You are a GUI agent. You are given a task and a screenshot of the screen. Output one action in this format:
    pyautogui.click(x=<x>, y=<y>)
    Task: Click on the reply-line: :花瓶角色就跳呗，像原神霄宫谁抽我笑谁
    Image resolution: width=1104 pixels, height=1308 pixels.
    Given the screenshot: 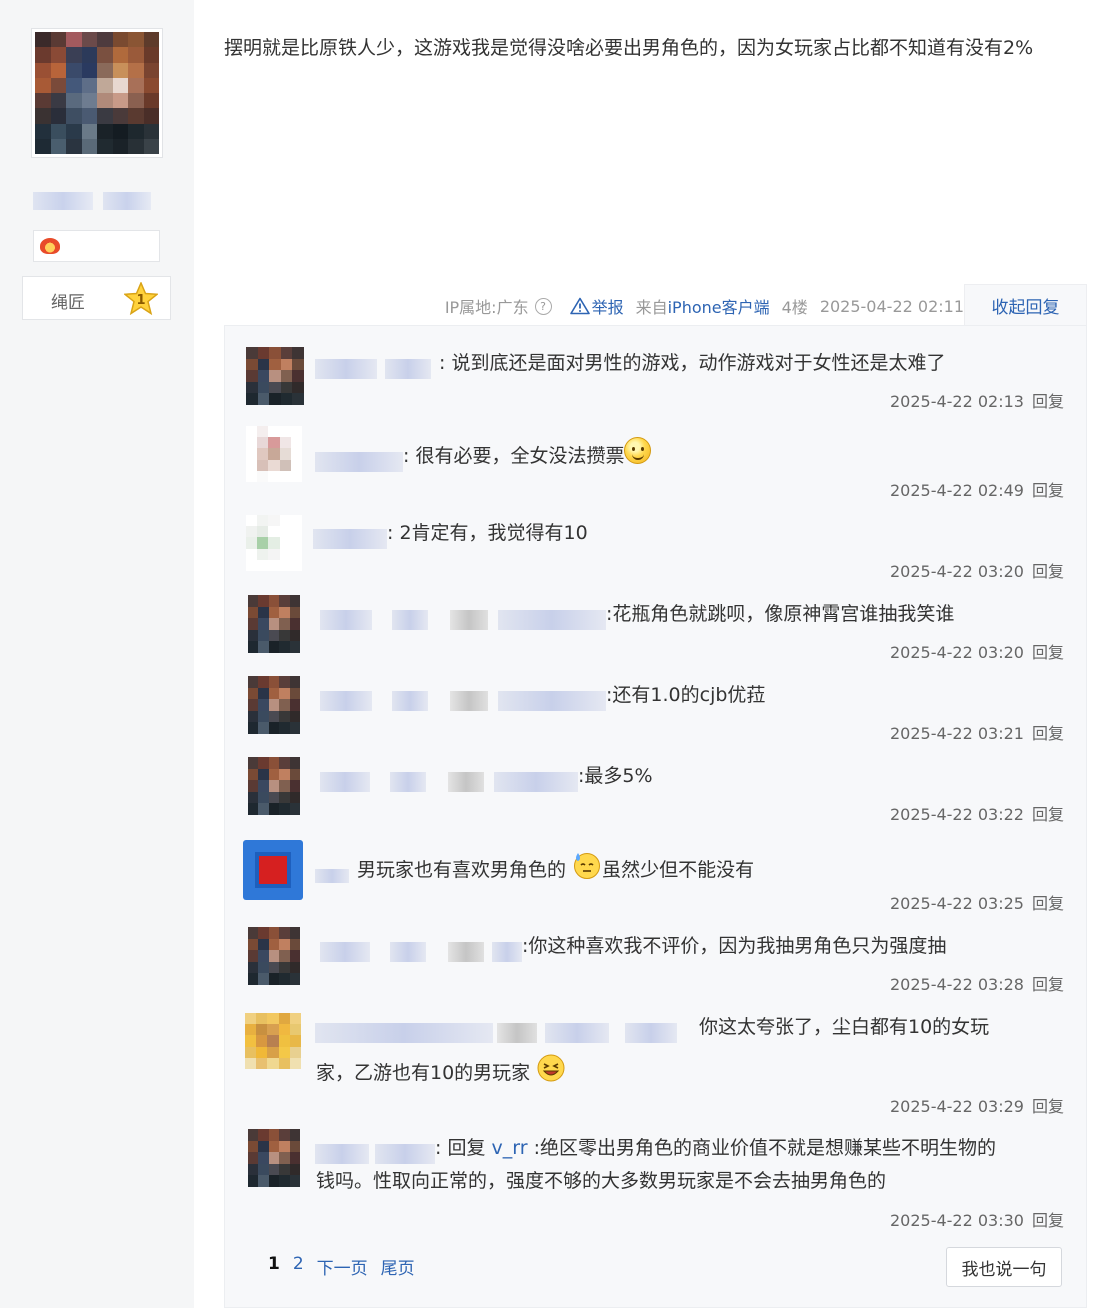 What is the action you would take?
    pyautogui.click(x=637, y=614)
    